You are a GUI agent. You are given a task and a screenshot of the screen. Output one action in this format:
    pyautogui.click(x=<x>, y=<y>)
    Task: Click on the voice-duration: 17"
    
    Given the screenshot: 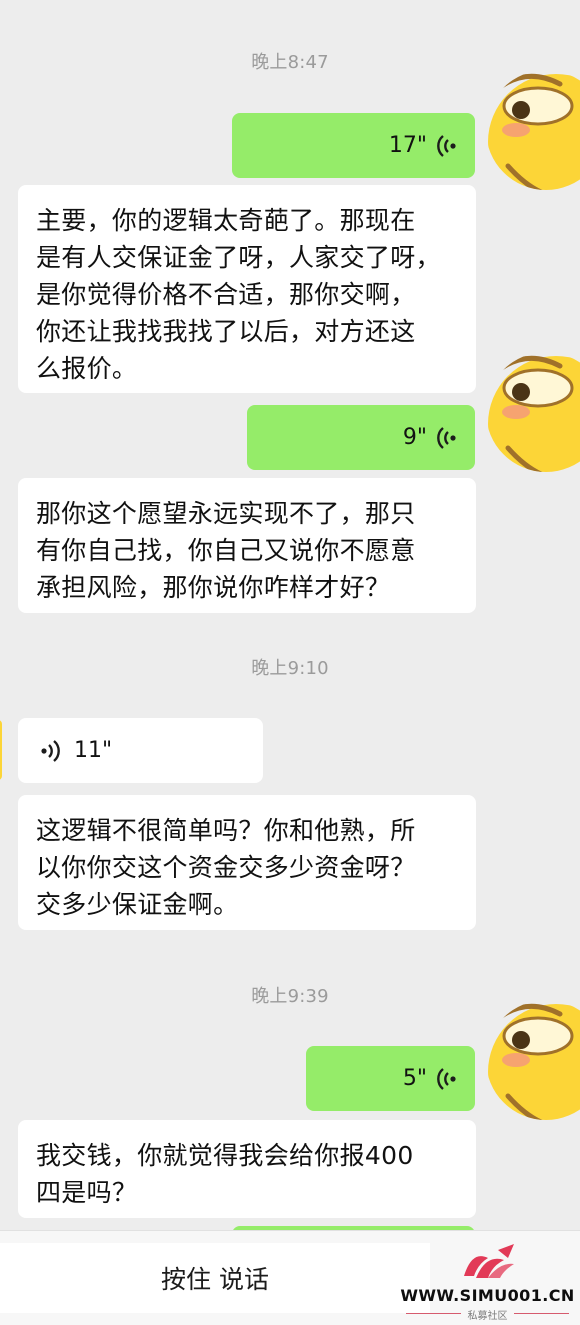 What is the action you would take?
    pyautogui.click(x=407, y=145)
    